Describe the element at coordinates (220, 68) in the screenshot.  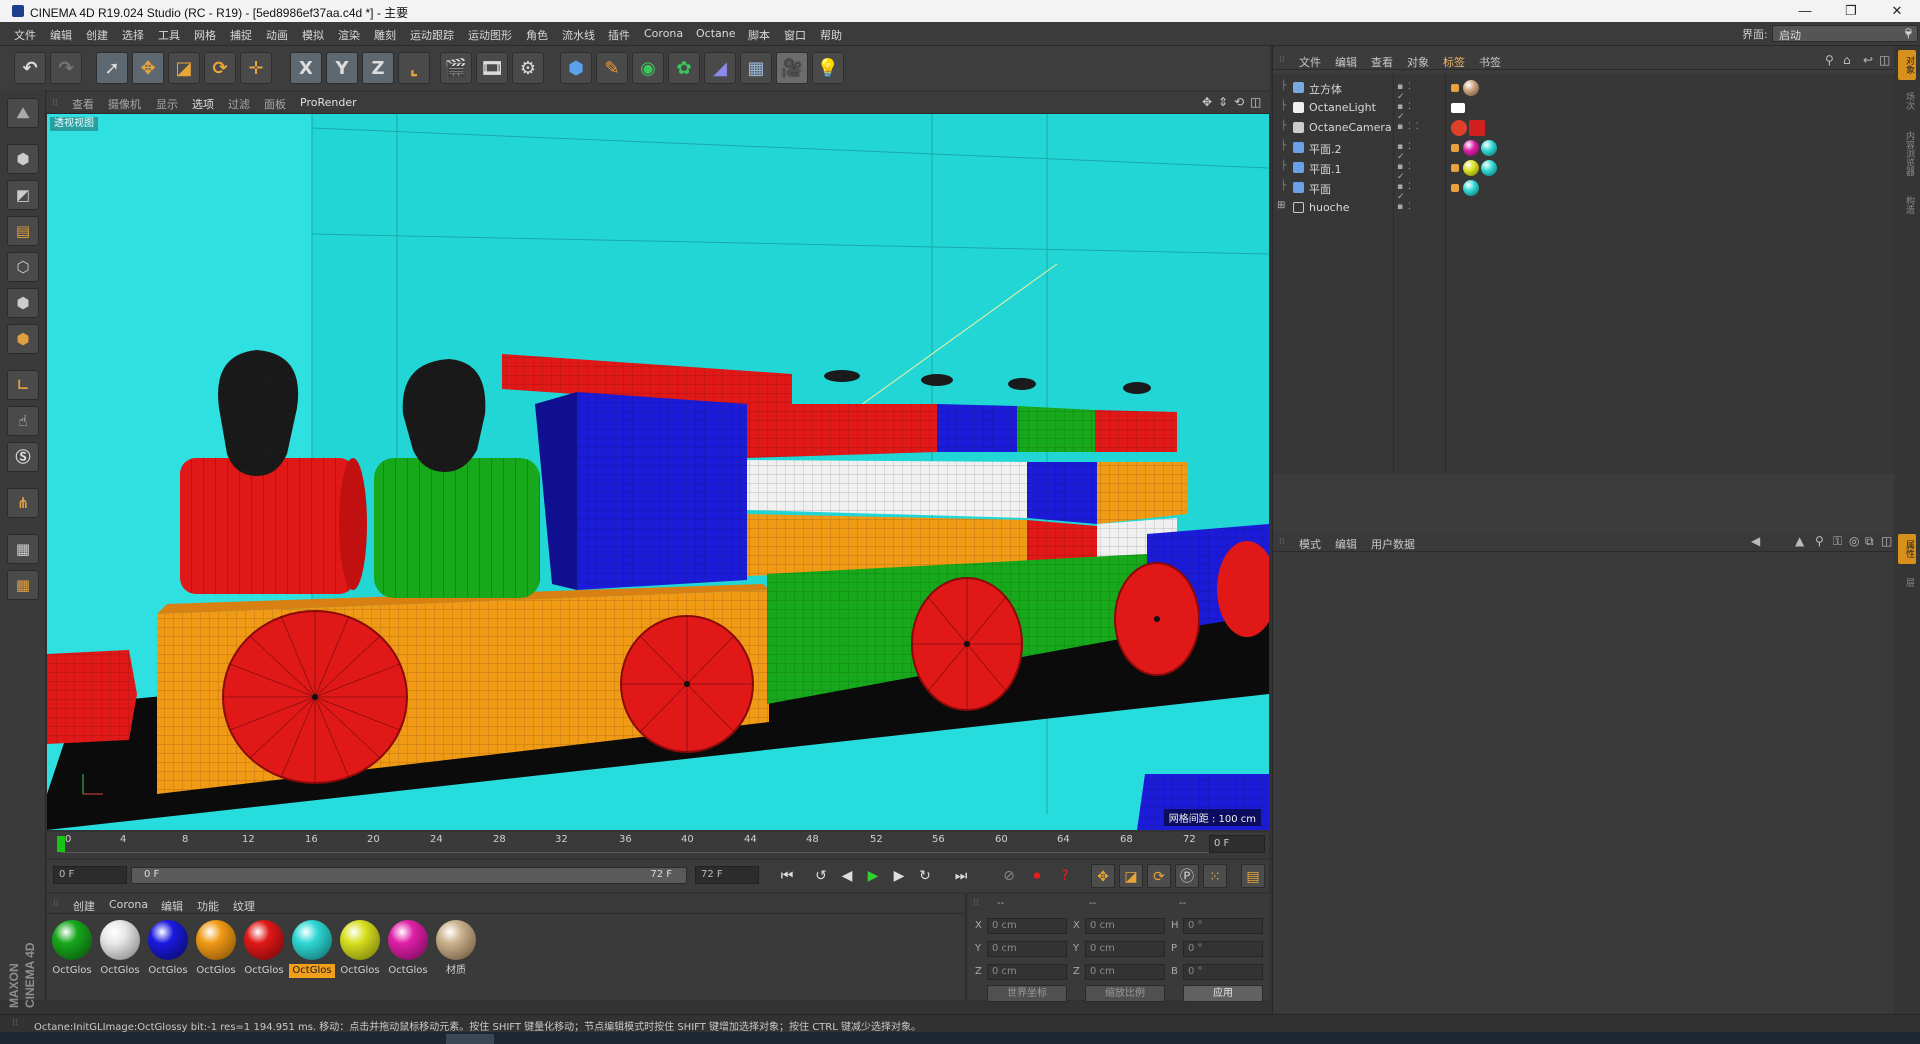
I see `rotate-icon: ⟳` at that location.